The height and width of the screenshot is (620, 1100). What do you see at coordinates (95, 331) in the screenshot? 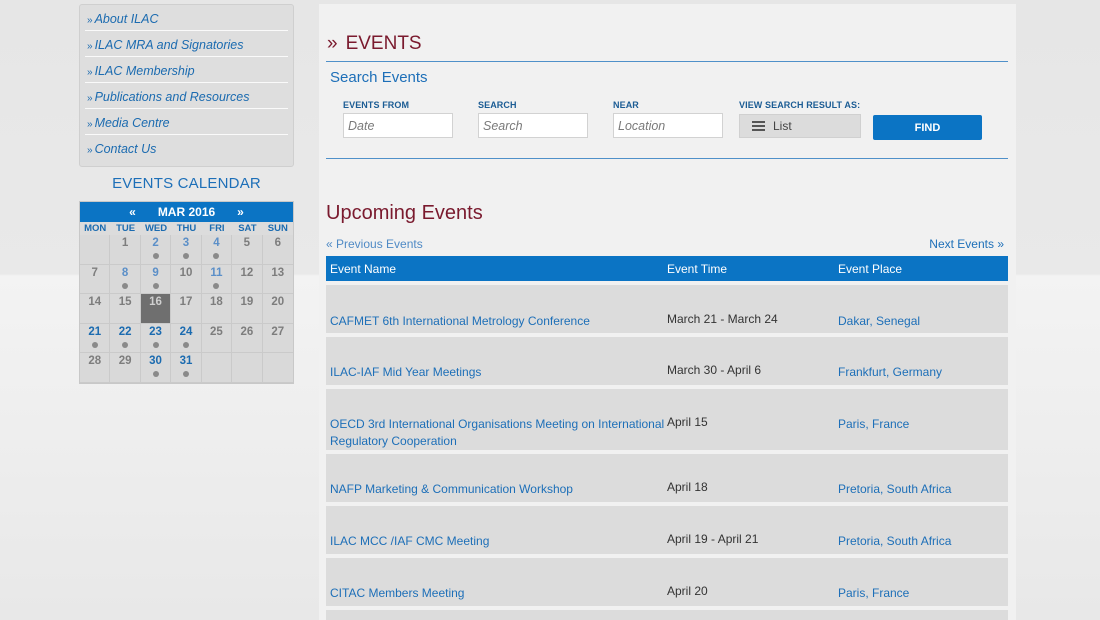
I see `calendar-day-number: 21` at bounding box center [95, 331].